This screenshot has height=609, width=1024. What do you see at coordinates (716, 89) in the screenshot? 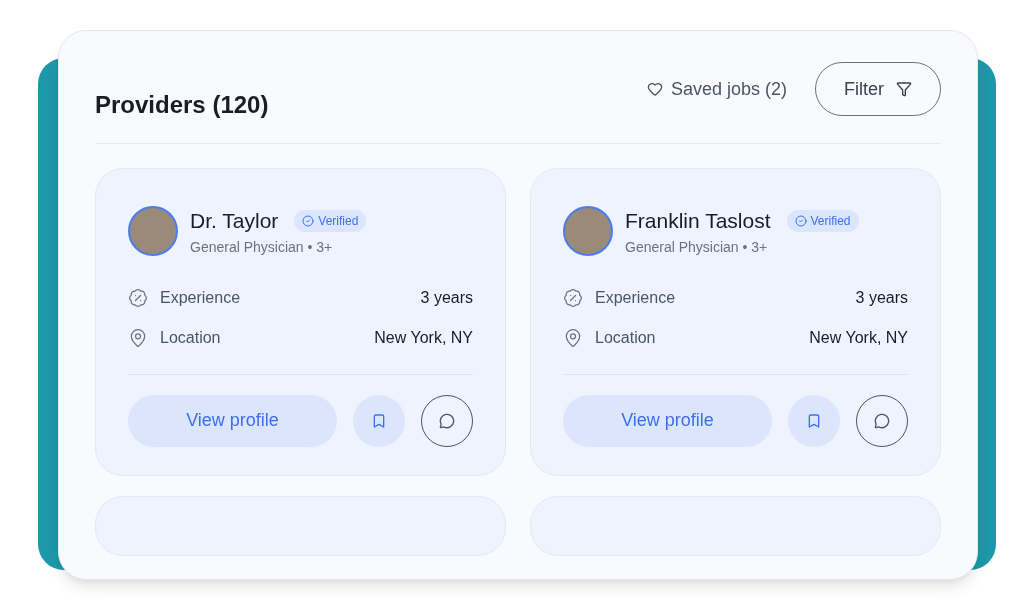
I see `saved-jobs-link: Saved jobs (2)` at bounding box center [716, 89].